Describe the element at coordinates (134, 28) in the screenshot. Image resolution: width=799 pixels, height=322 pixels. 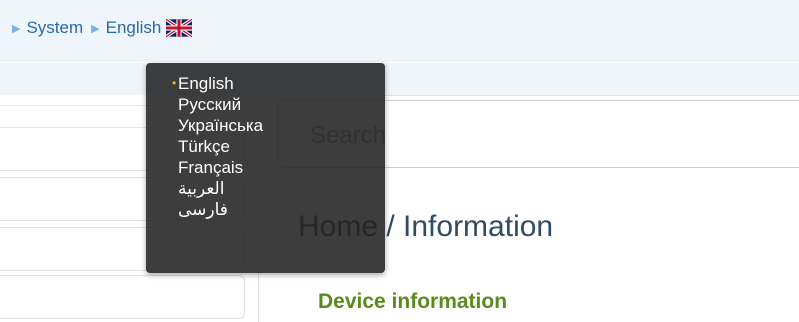
I see `breadcrumb-language: English` at that location.